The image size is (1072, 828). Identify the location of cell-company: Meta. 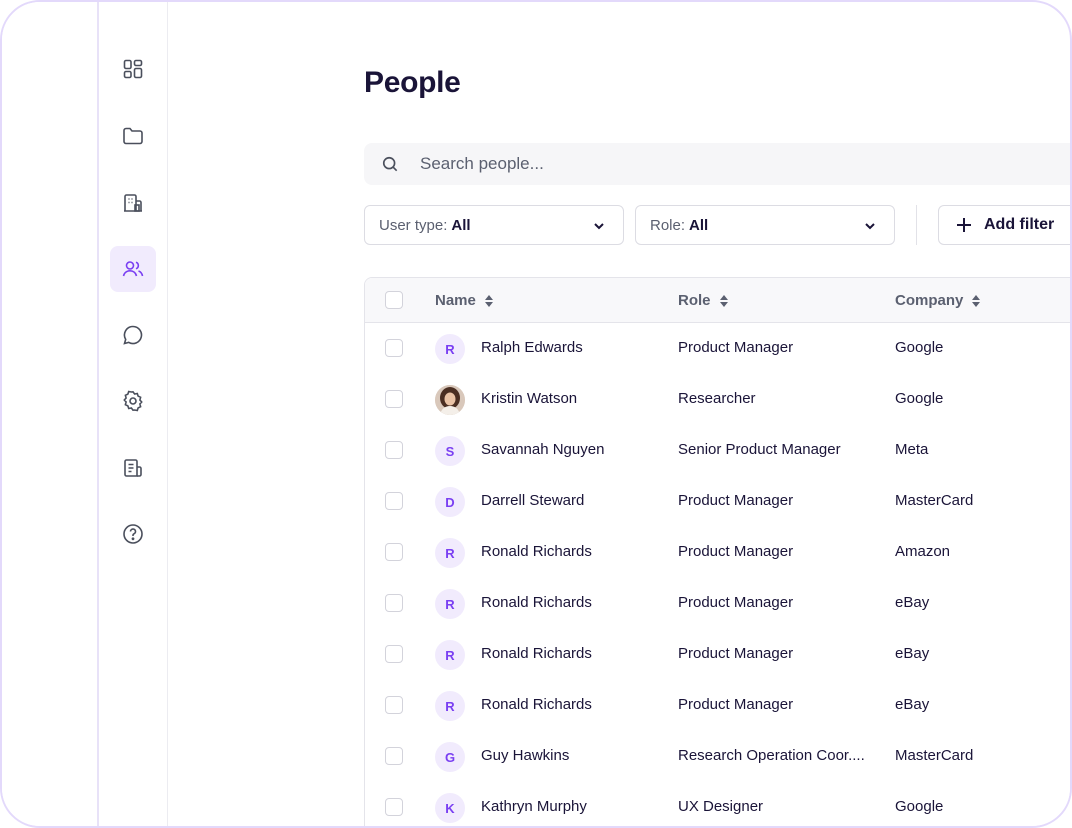
(912, 449).